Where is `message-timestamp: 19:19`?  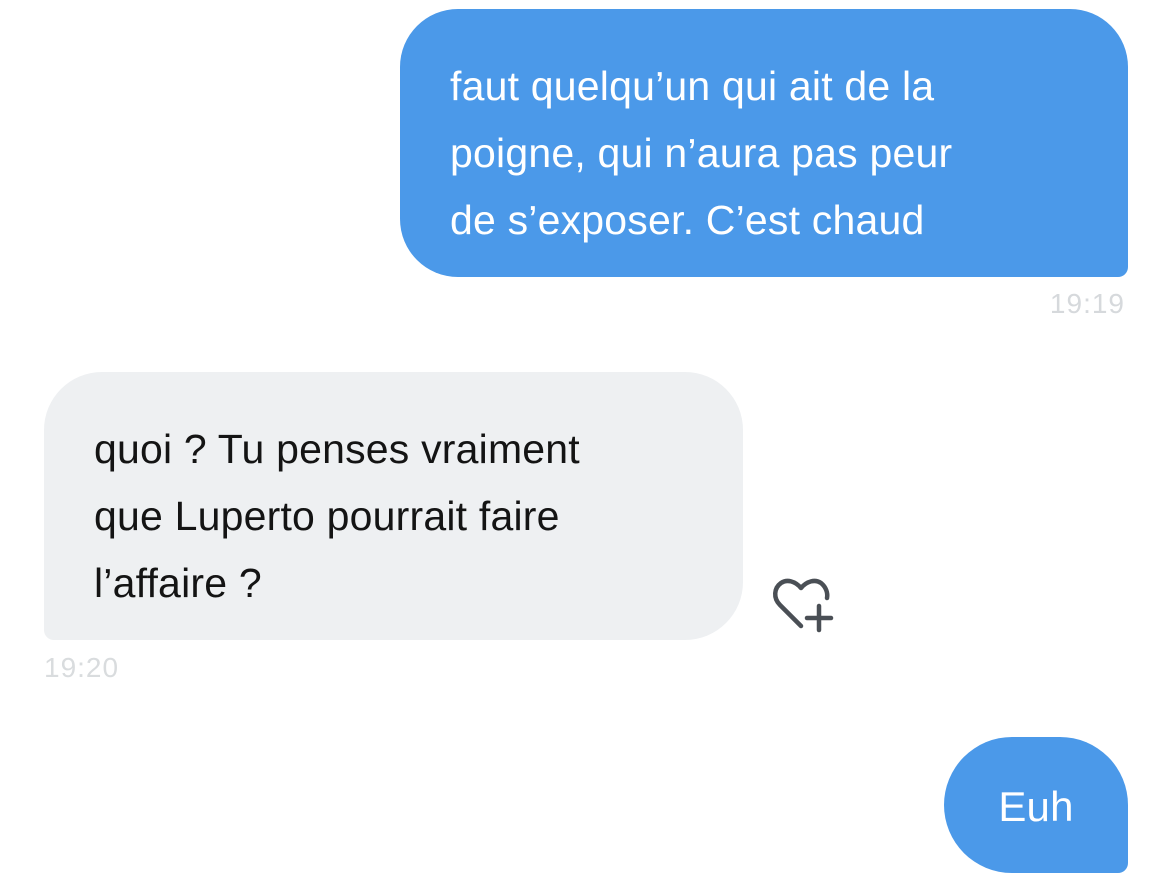 message-timestamp: 19:19 is located at coordinates (1087, 303).